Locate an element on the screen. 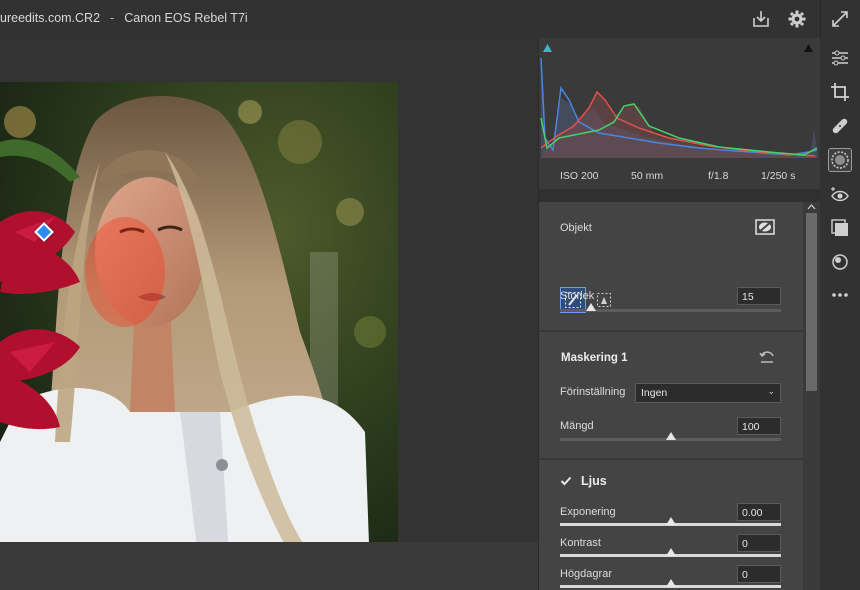 This screenshot has height=590, width=860. canvas-bottom-area is located at coordinates (269, 566).